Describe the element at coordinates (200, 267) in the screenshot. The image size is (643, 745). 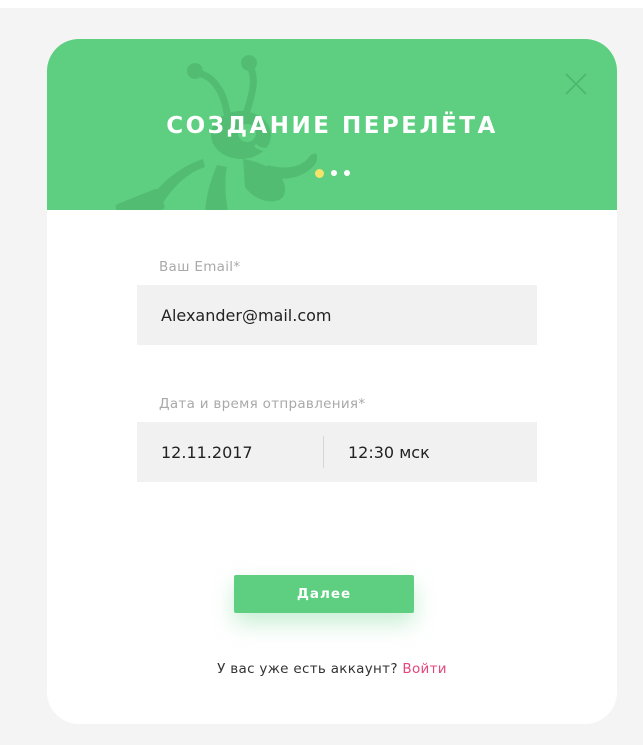
I see `email-label: Ваш Email*` at that location.